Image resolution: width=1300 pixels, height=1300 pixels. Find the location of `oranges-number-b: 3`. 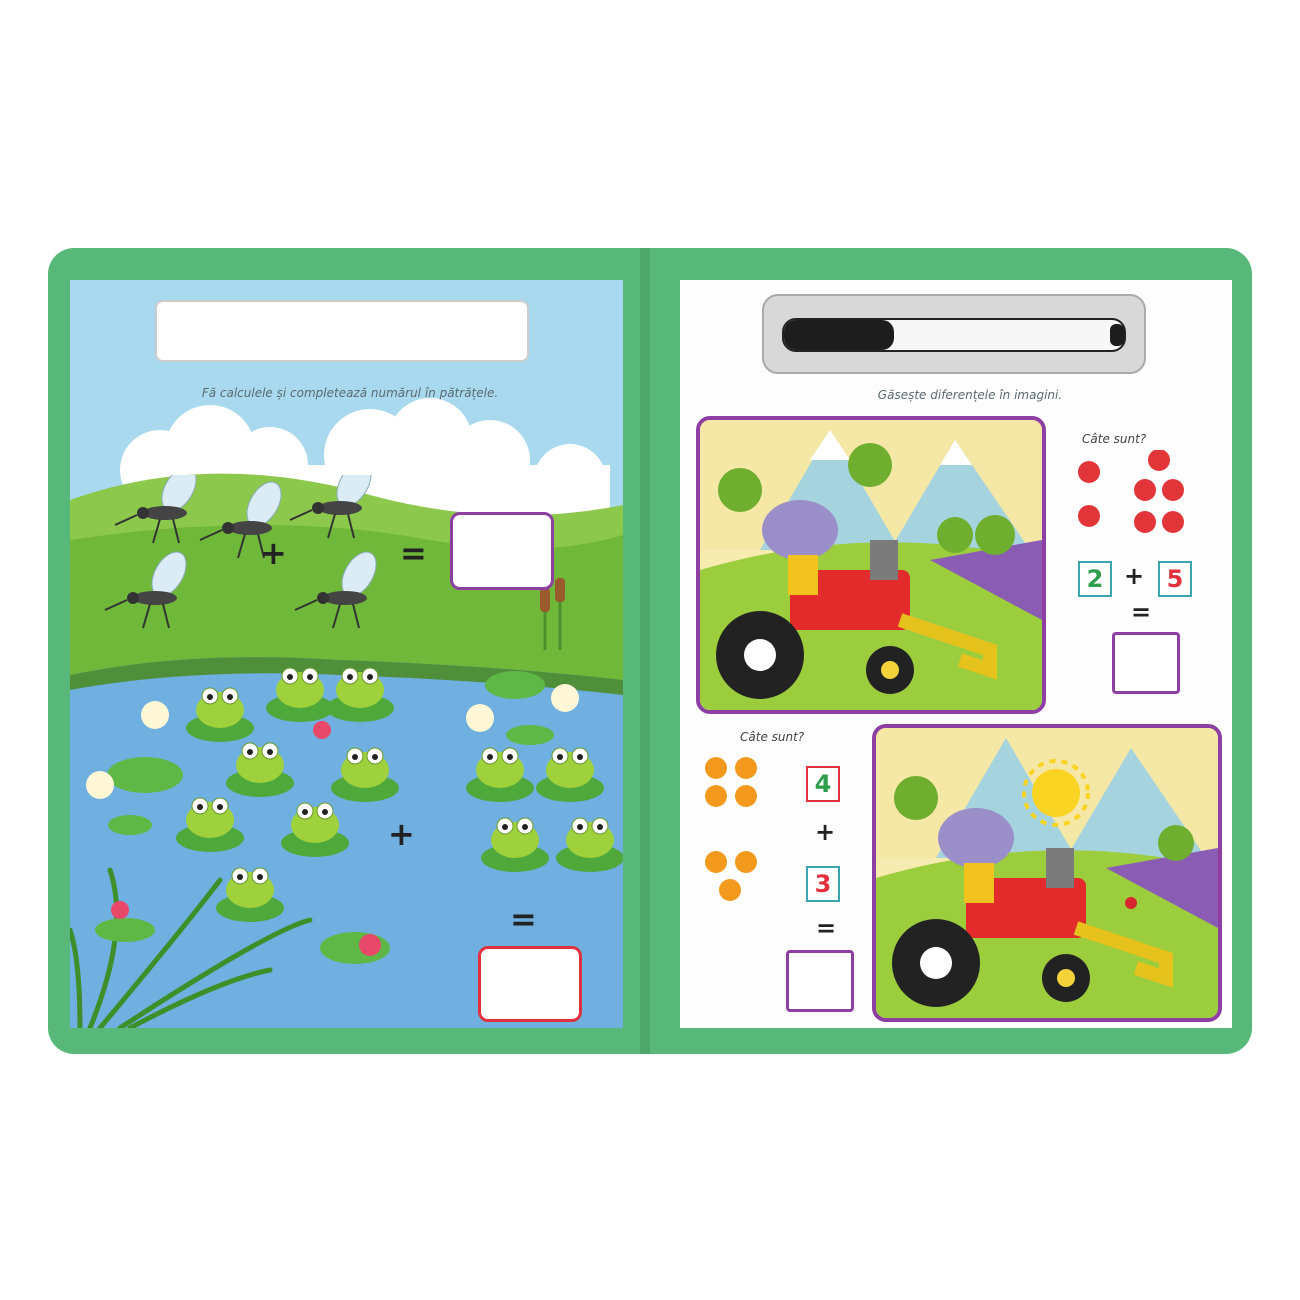

oranges-number-b: 3 is located at coordinates (823, 884).